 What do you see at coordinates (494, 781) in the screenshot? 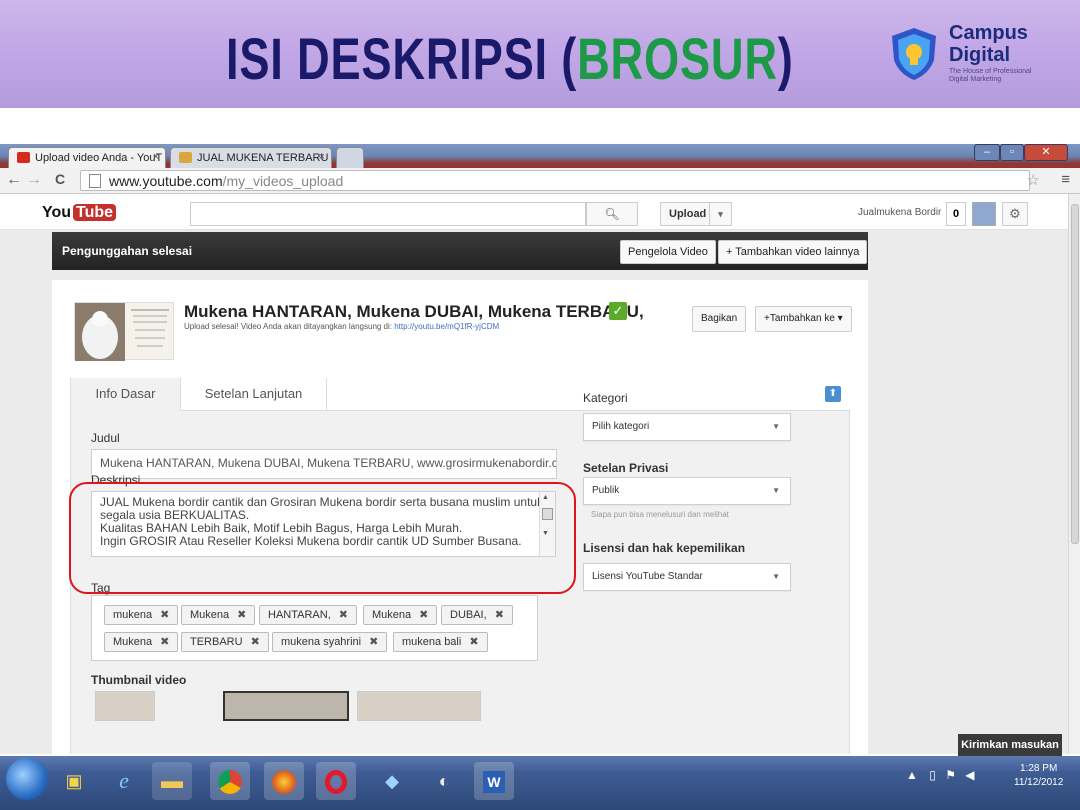
I see `word-icon: W` at bounding box center [494, 781].